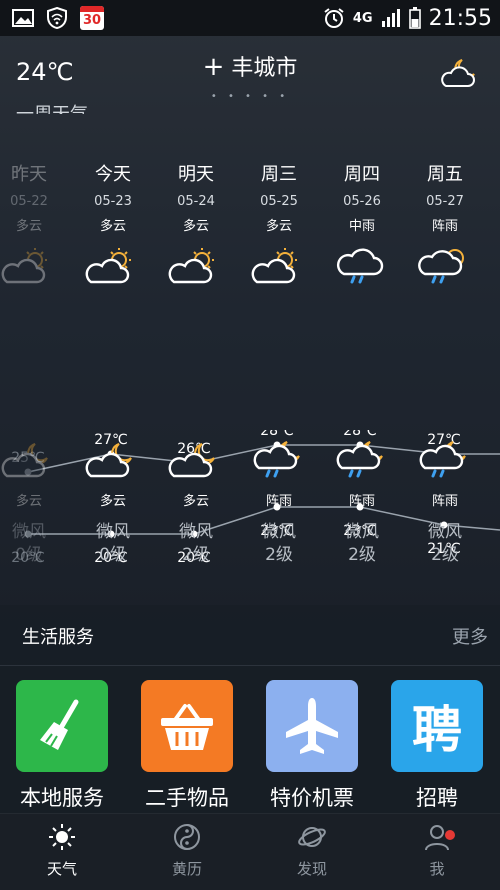 This screenshot has height=890, width=500. I want to click on signal-icon, so click(390, 18).